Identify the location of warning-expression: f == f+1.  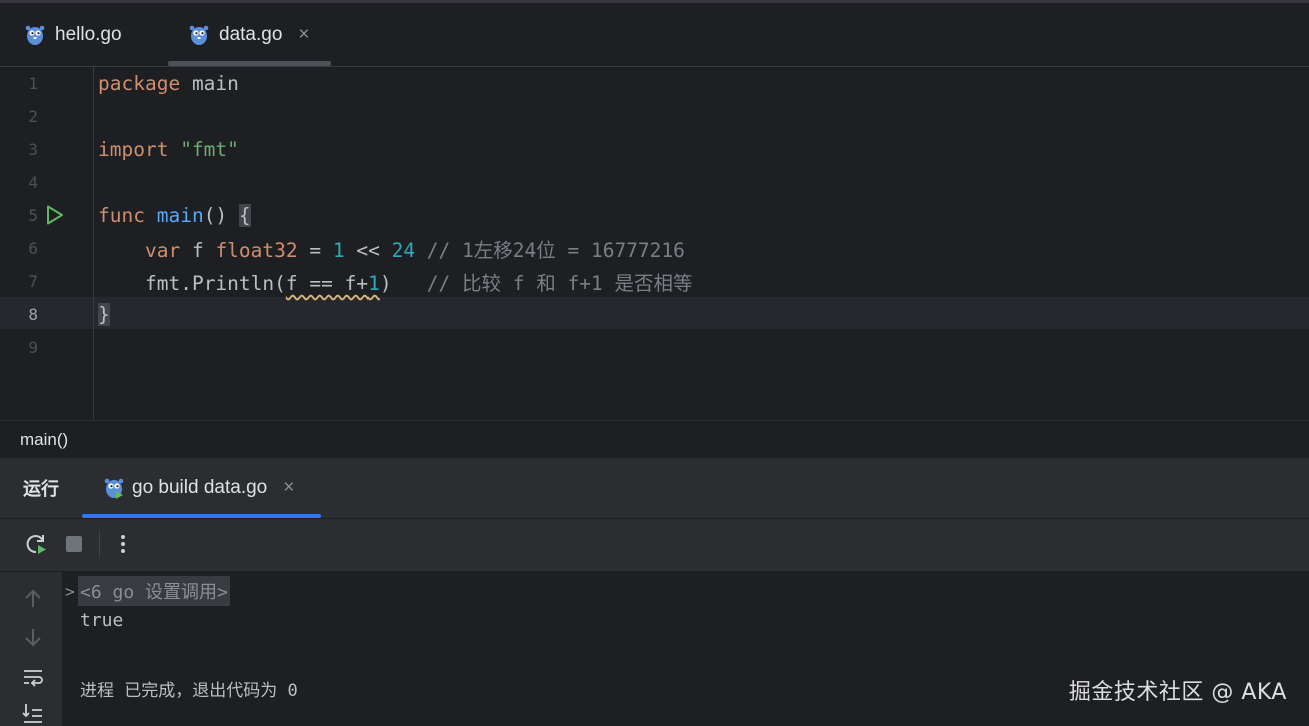
(333, 283).